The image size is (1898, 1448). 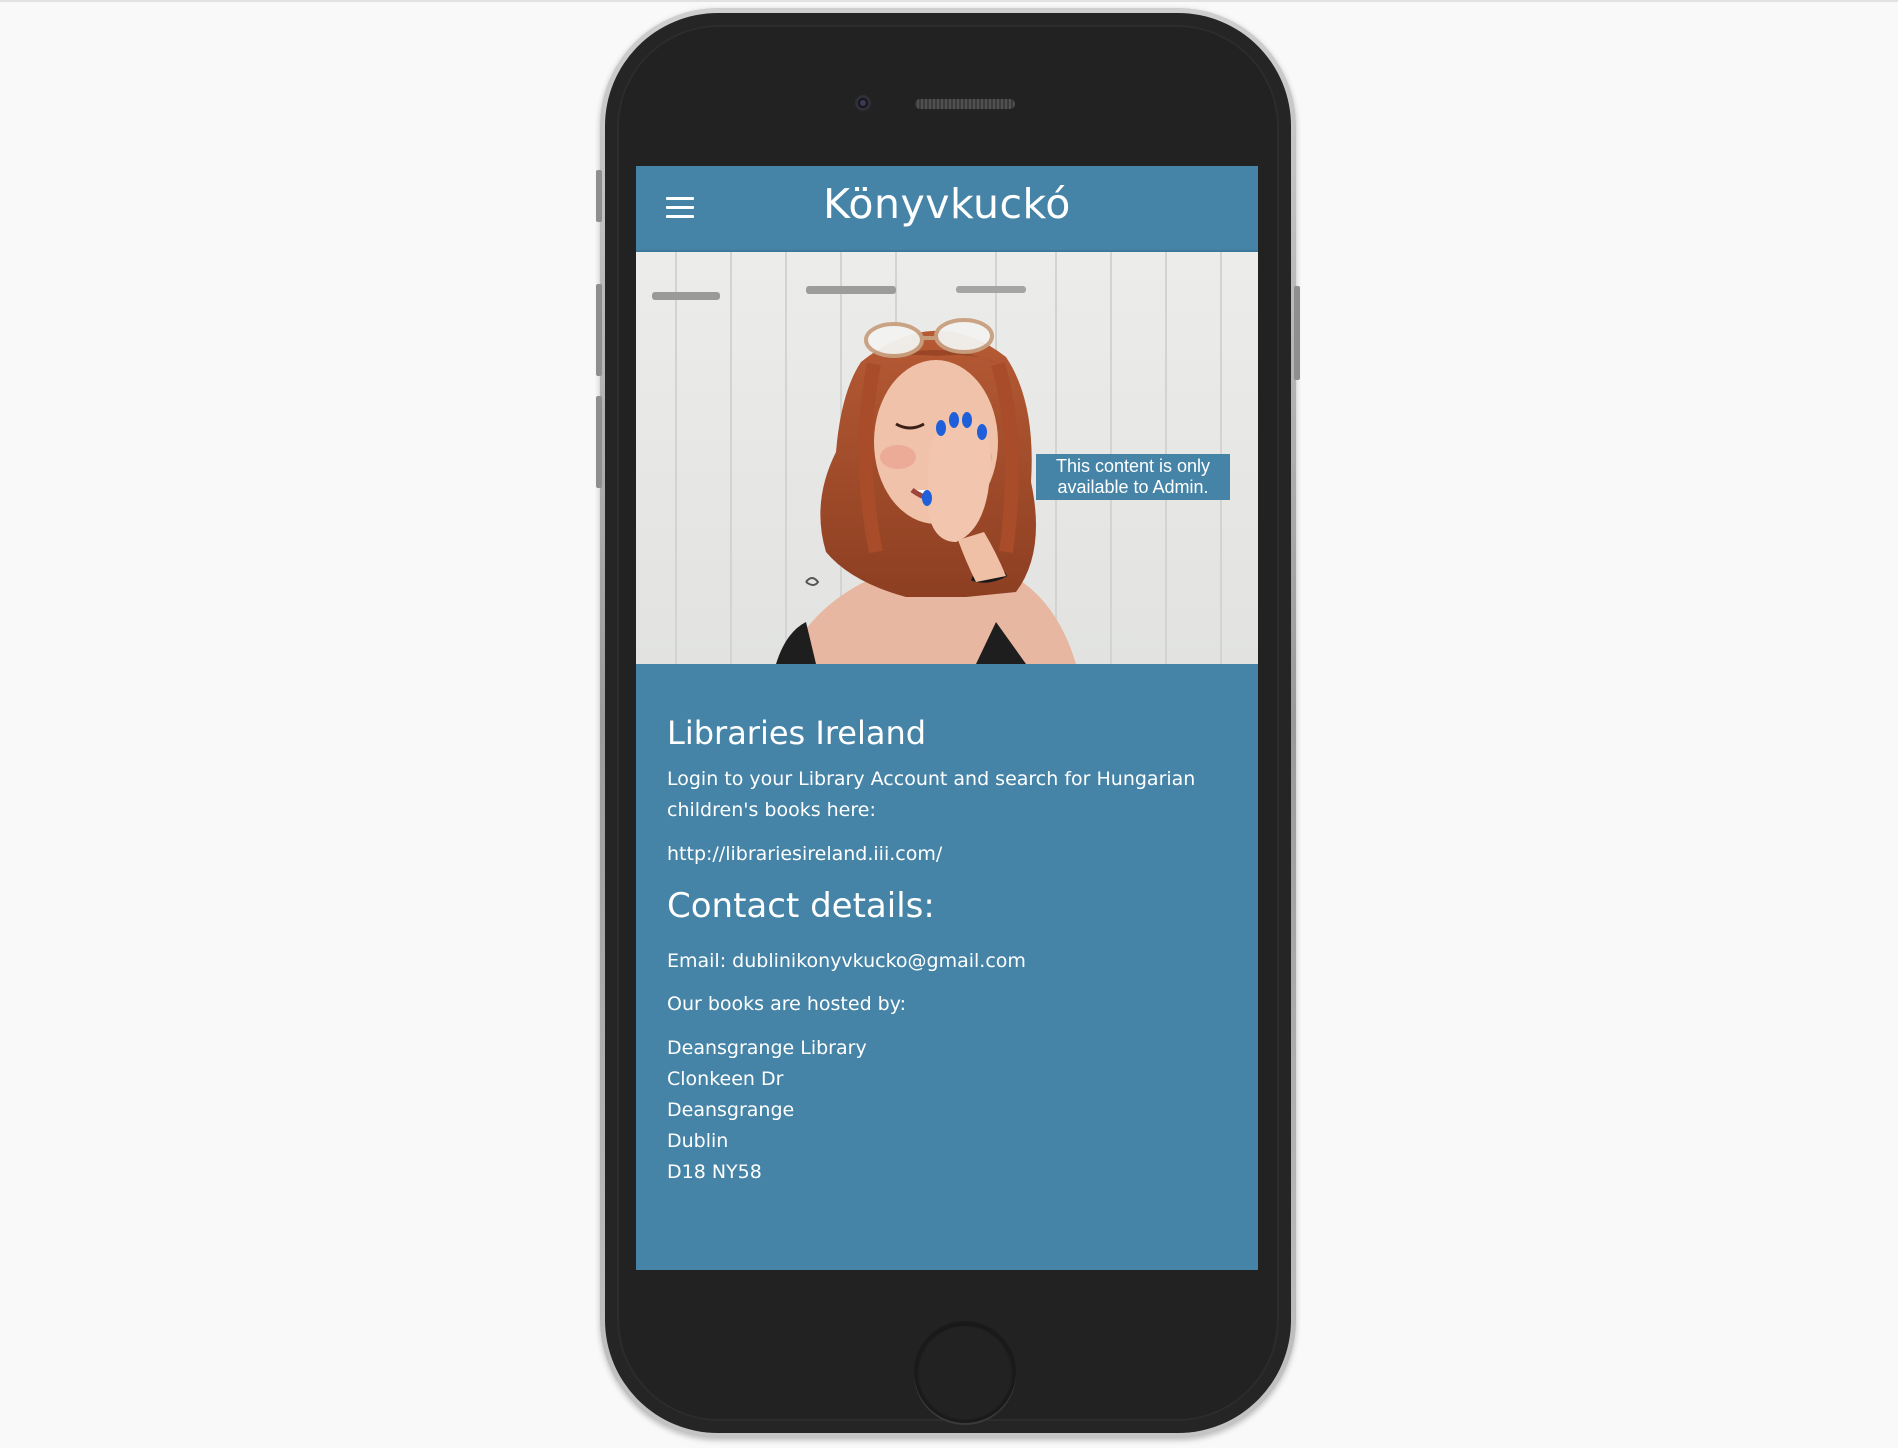 What do you see at coordinates (1133, 477) in the screenshot?
I see `admin-only-notice: This content is only available to Admin.` at bounding box center [1133, 477].